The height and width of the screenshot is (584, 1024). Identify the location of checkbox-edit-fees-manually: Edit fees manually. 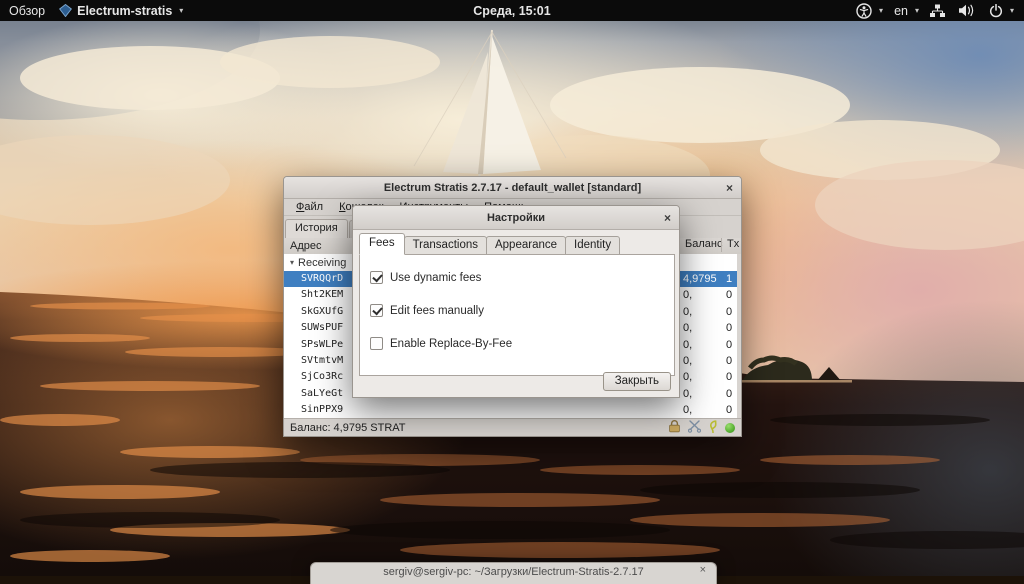
(427, 310).